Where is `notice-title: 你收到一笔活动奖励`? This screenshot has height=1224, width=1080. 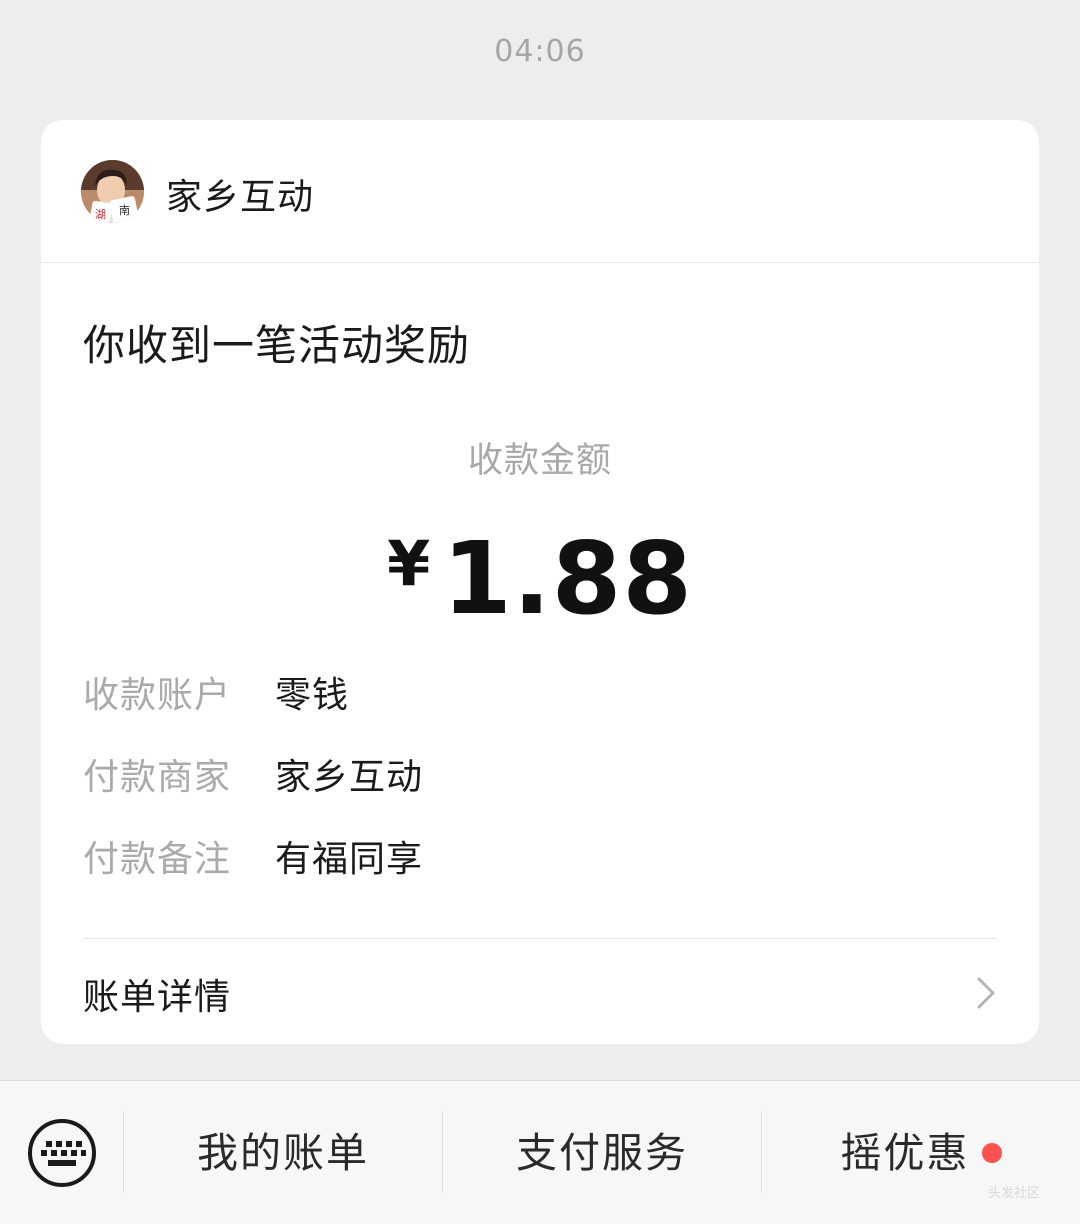 notice-title: 你收到一笔活动奖励 is located at coordinates (277, 345).